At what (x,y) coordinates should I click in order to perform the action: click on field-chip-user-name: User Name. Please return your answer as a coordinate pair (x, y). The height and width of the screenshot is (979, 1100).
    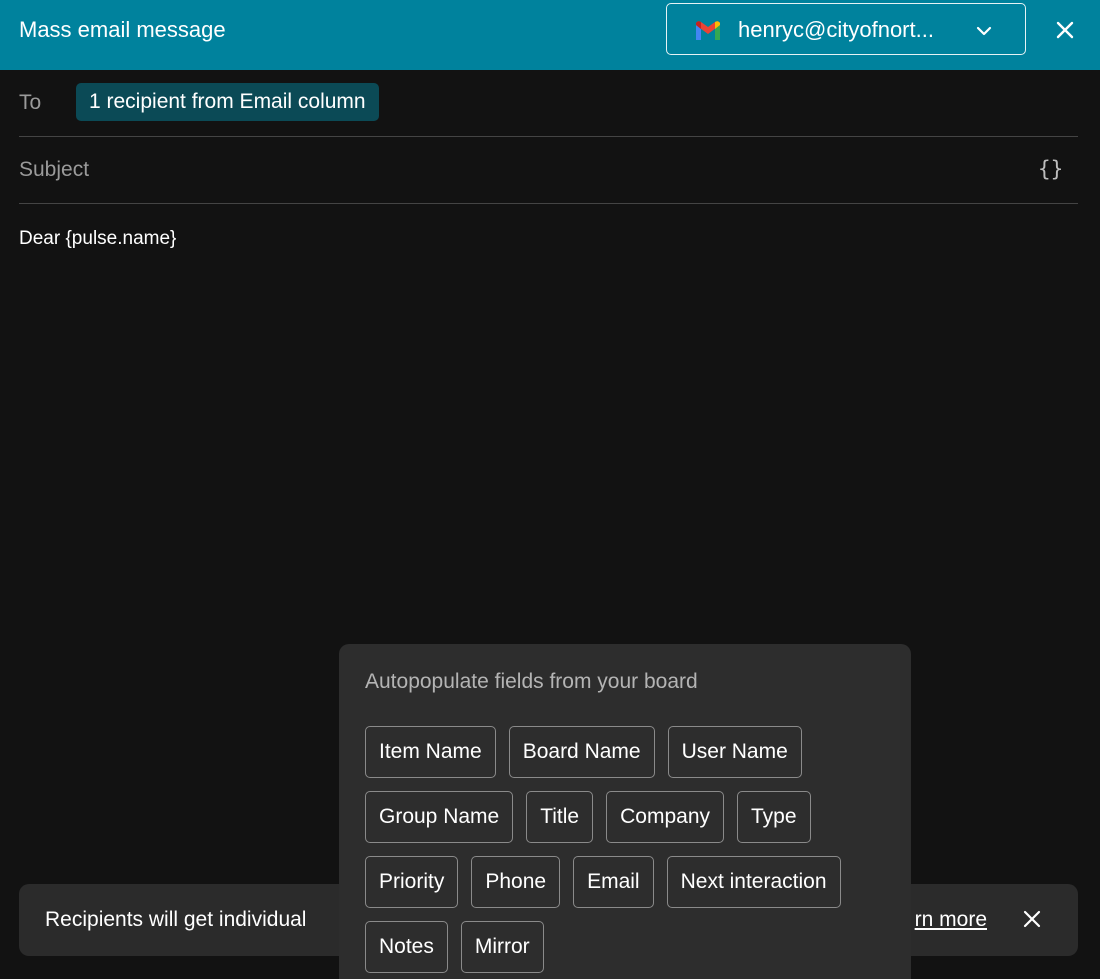
    Looking at the image, I should click on (734, 752).